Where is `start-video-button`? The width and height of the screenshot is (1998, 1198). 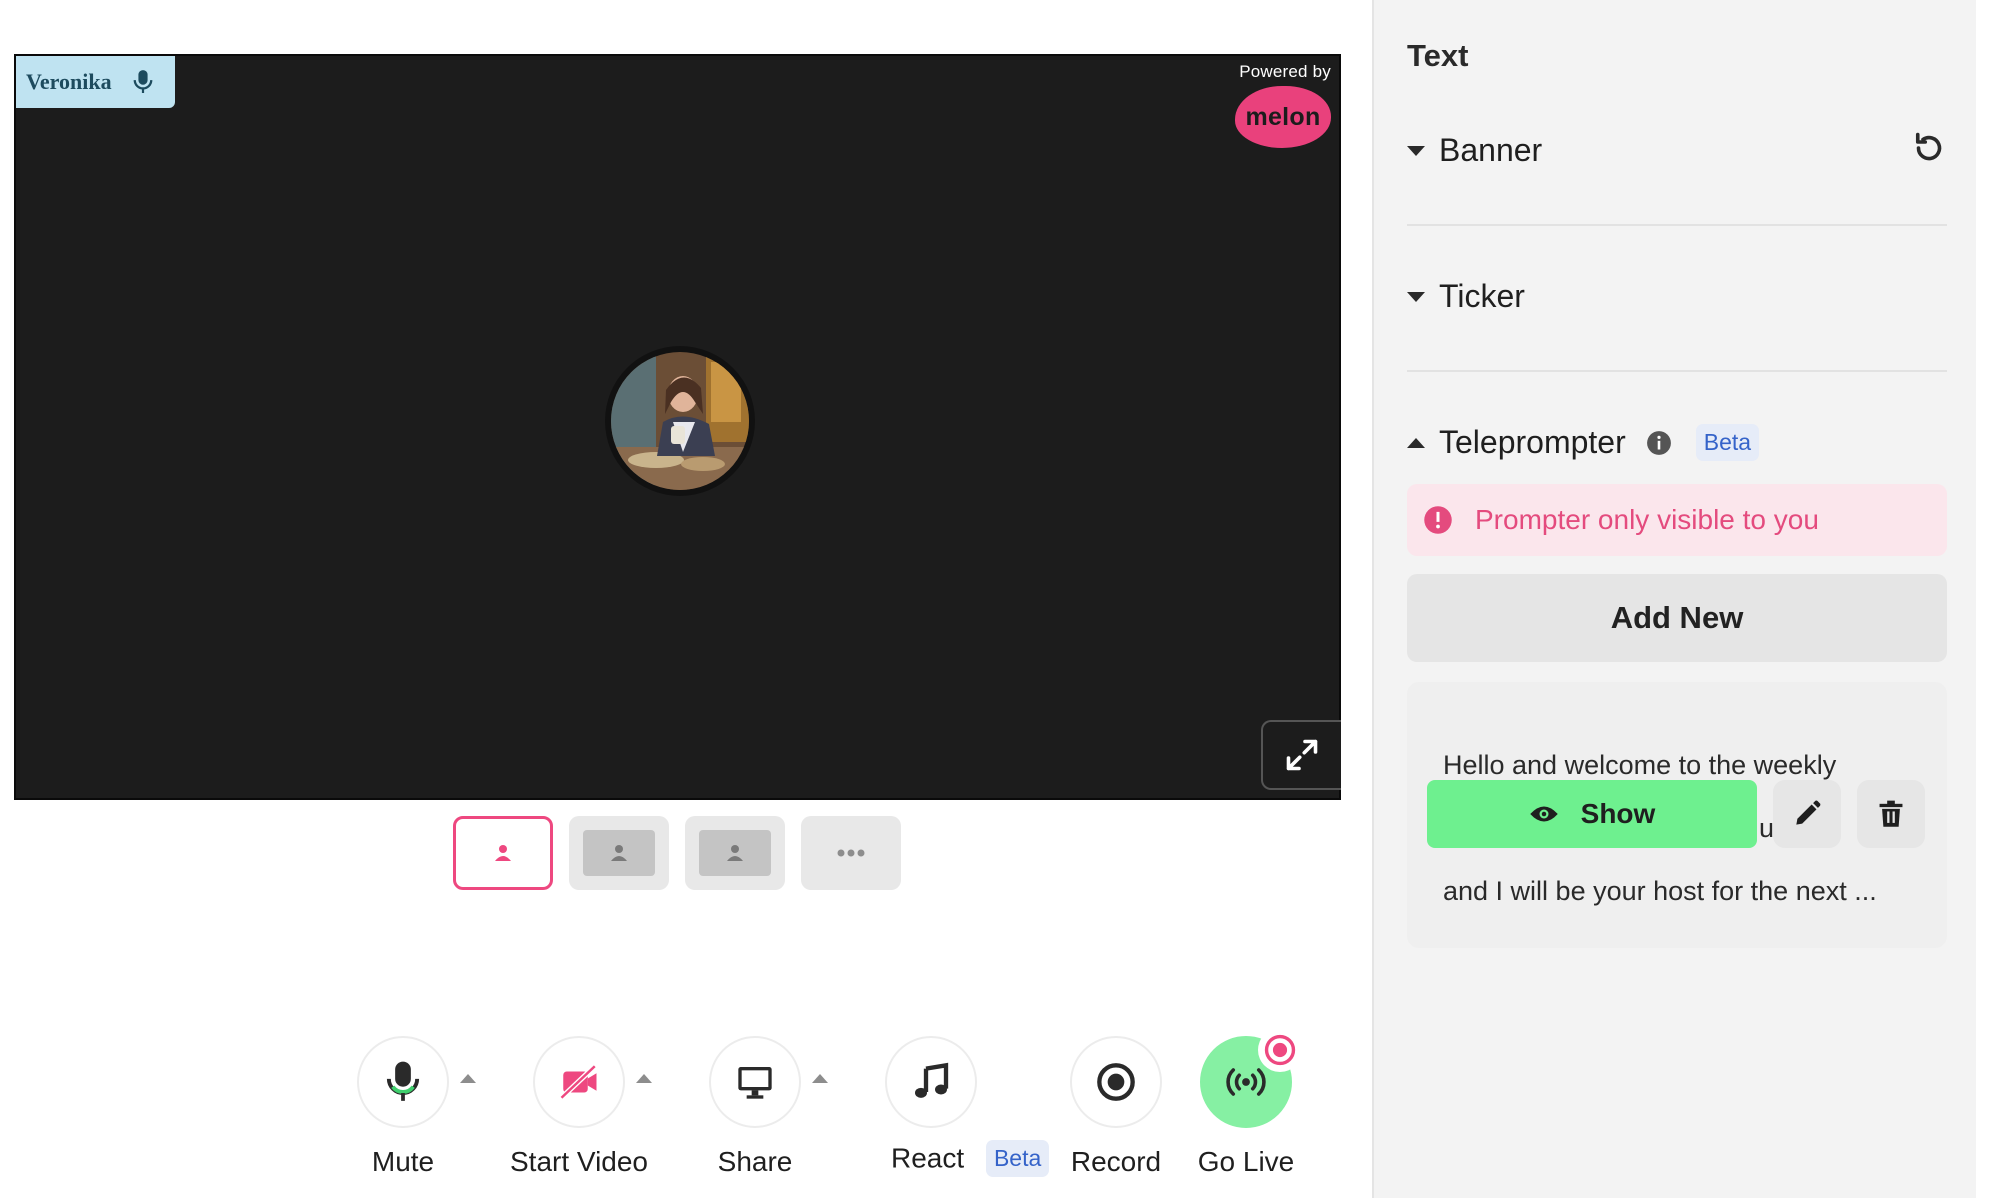
start-video-button is located at coordinates (579, 1082).